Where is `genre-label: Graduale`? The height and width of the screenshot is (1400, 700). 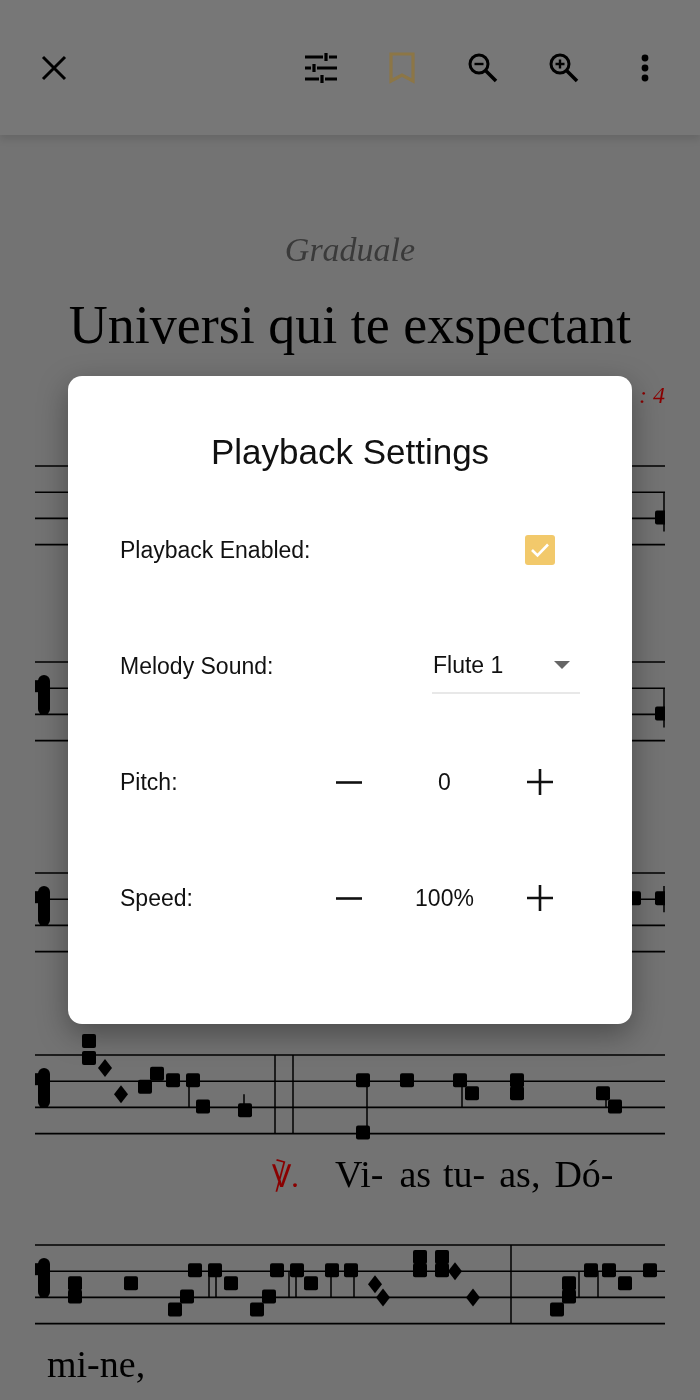
genre-label: Graduale is located at coordinates (350, 250).